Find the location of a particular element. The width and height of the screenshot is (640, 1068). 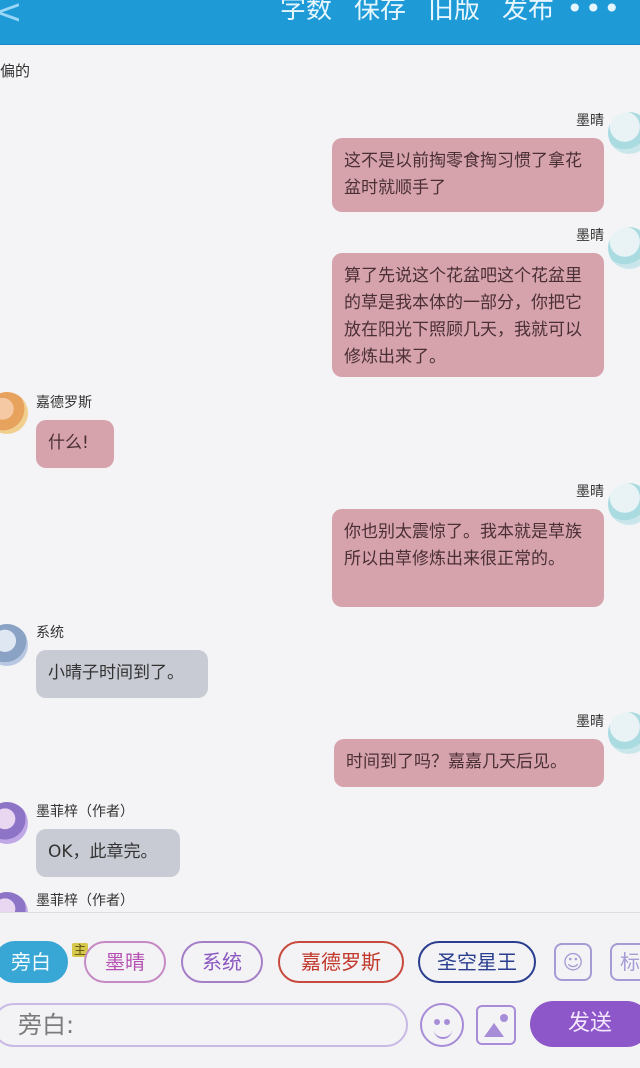

message-bubble: 这不是以前掏零食掏习惯了拿花盆时就顺手了 is located at coordinates (468, 175).